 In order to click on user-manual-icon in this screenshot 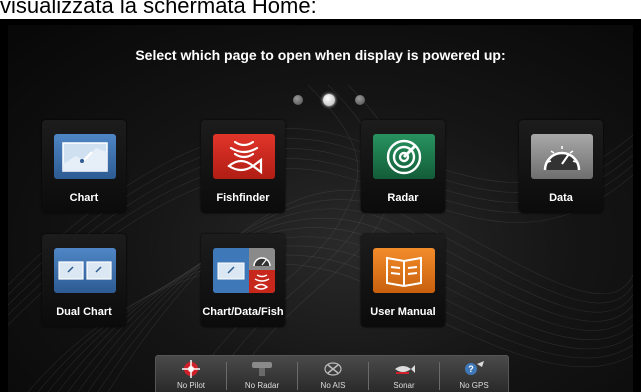, I will do `click(404, 270)`.